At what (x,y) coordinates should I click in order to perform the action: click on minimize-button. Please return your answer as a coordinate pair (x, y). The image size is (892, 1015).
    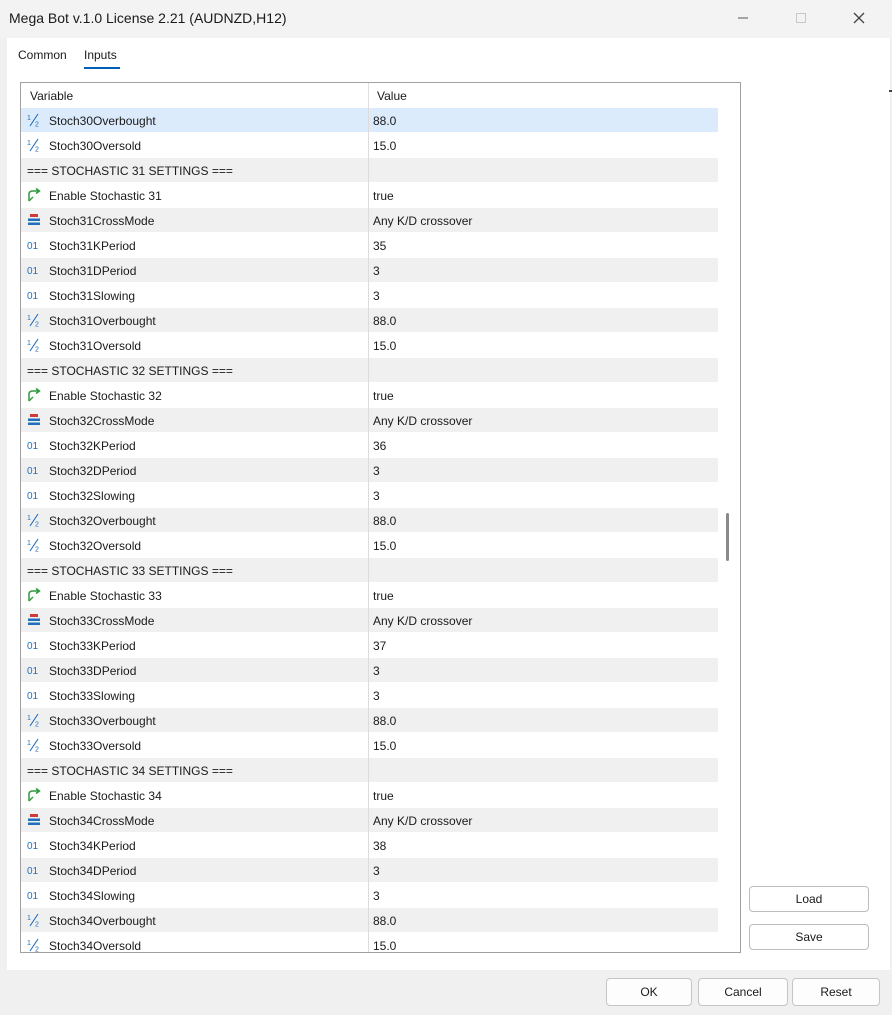
    Looking at the image, I should click on (743, 18).